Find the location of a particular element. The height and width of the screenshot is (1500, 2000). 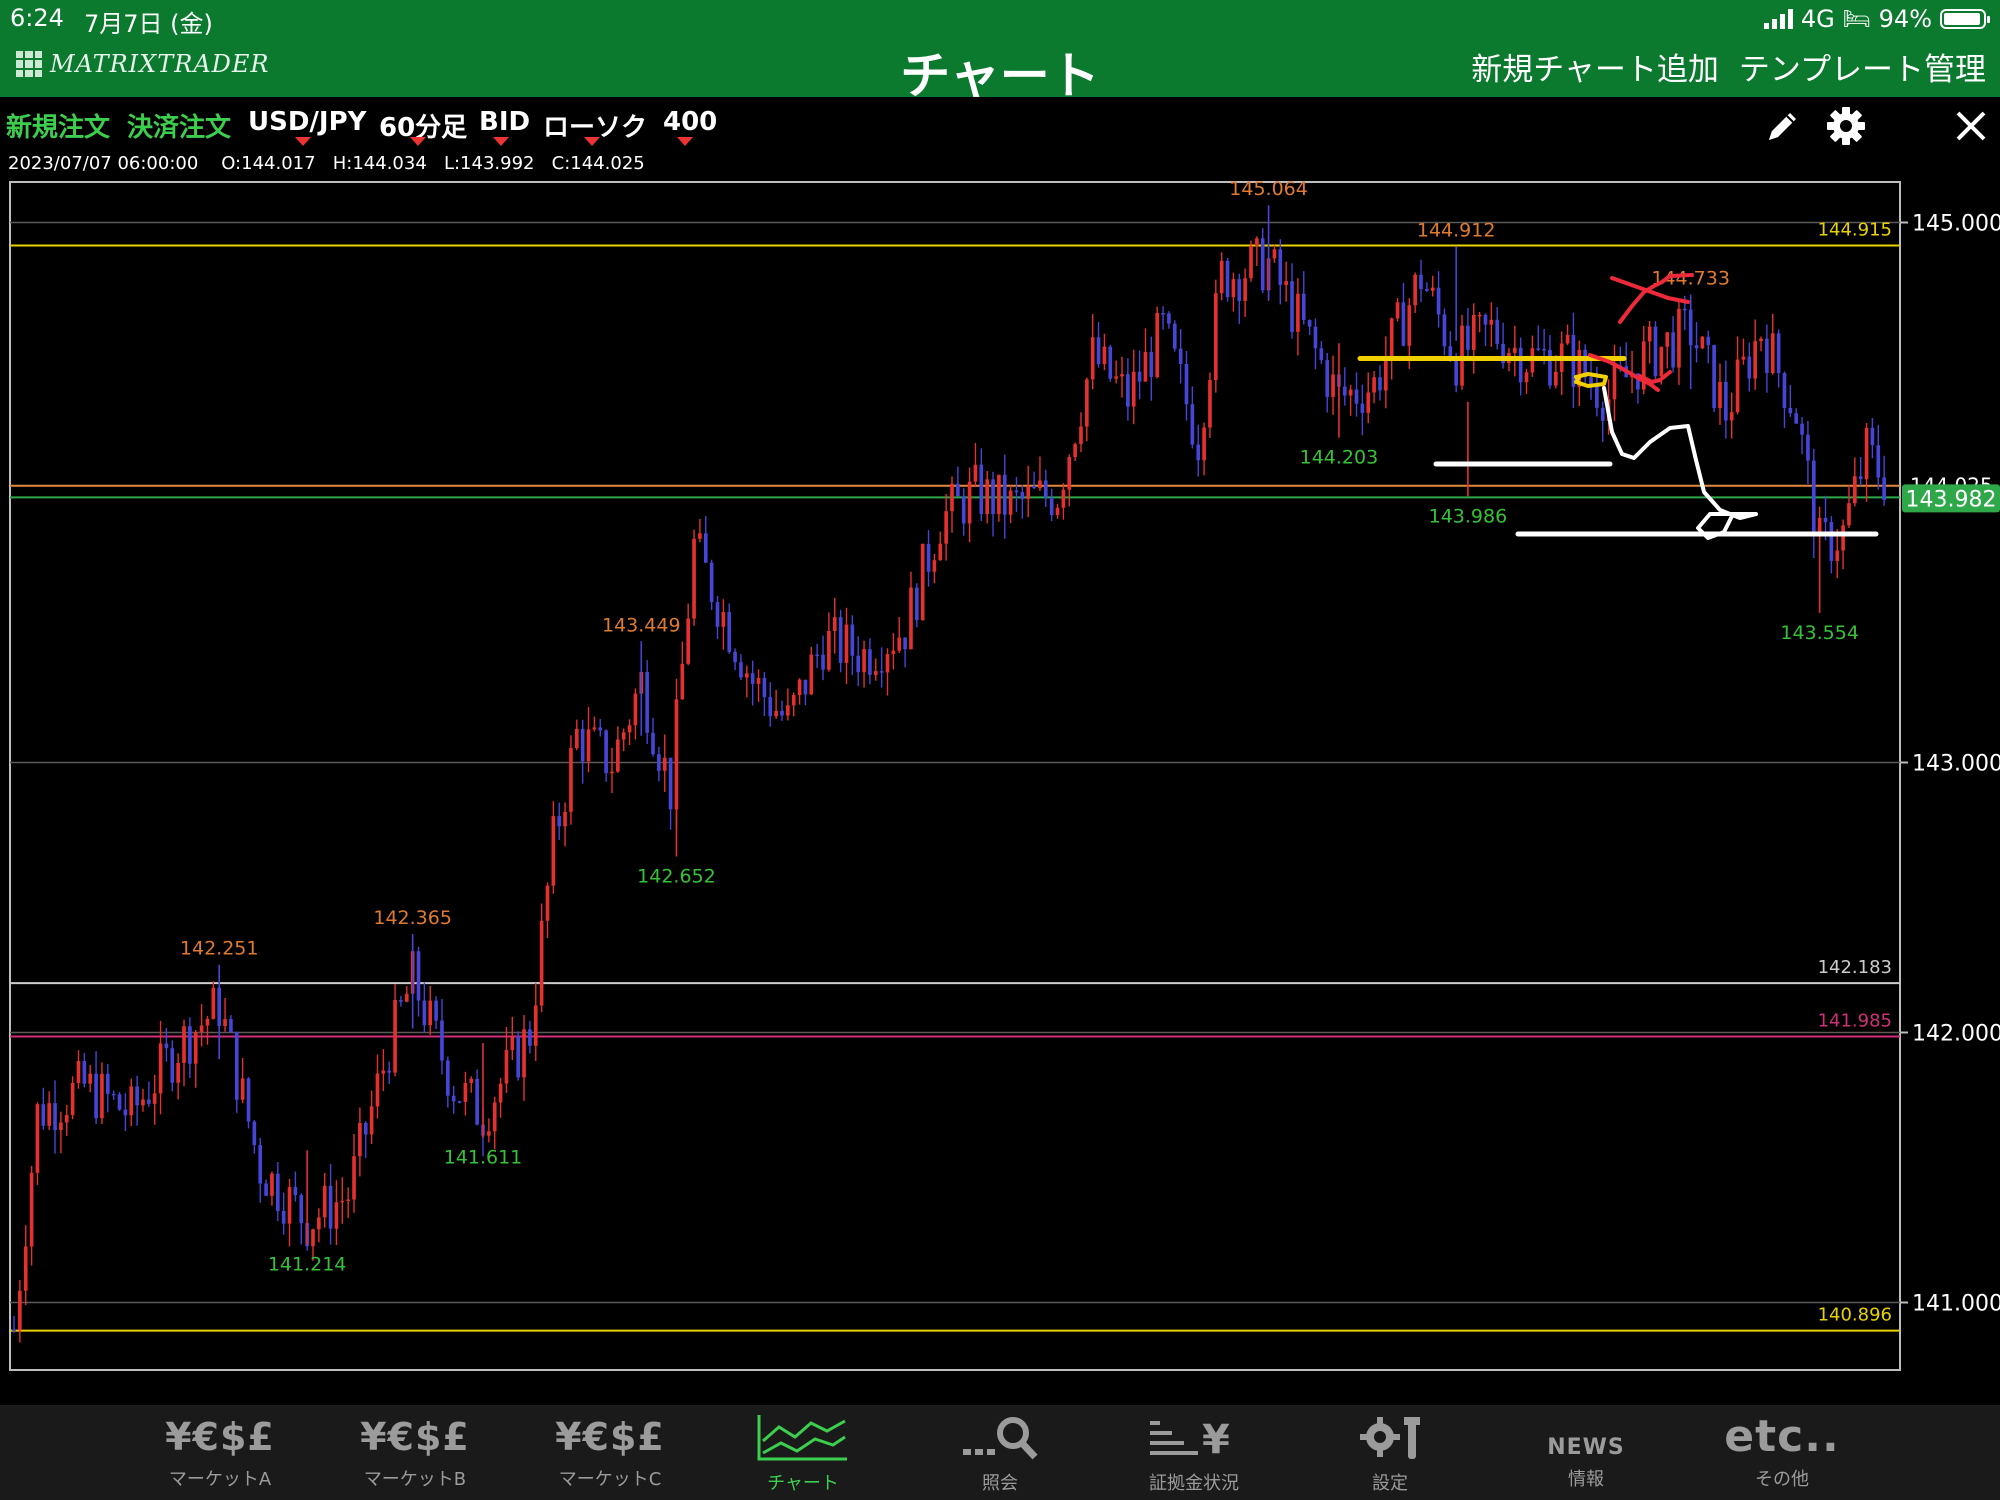

tab-news: NEWS 情報 is located at coordinates (1586, 1452).